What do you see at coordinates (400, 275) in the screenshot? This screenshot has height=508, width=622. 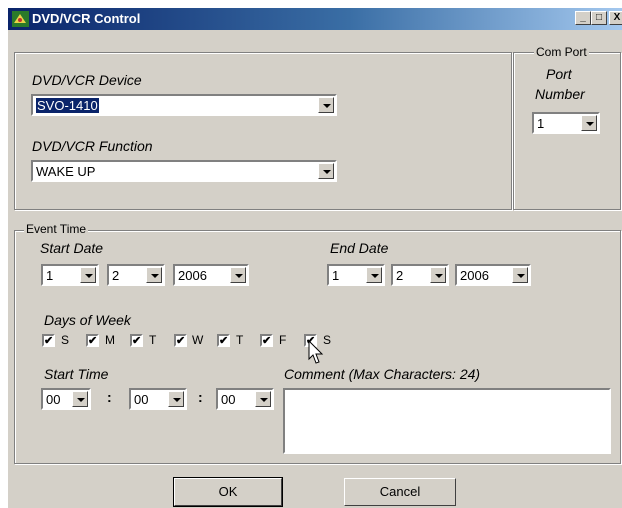 I see `end-day-value: 2` at bounding box center [400, 275].